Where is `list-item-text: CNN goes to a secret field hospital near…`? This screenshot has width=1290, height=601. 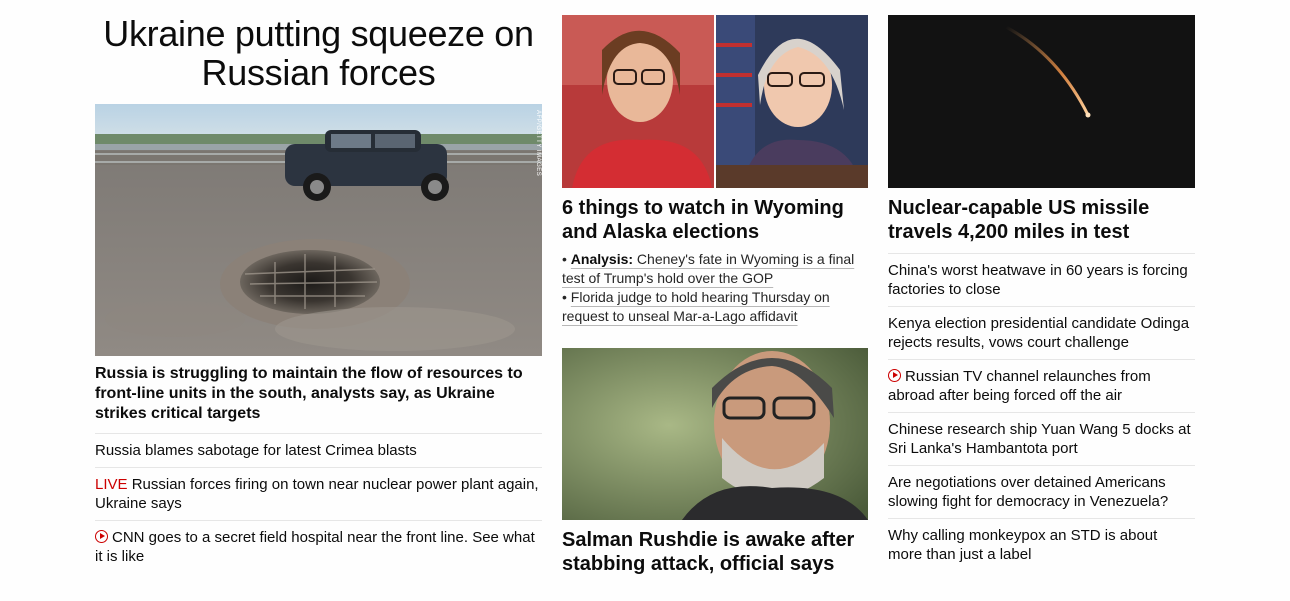 list-item-text: CNN goes to a secret field hospital near… is located at coordinates (315, 547).